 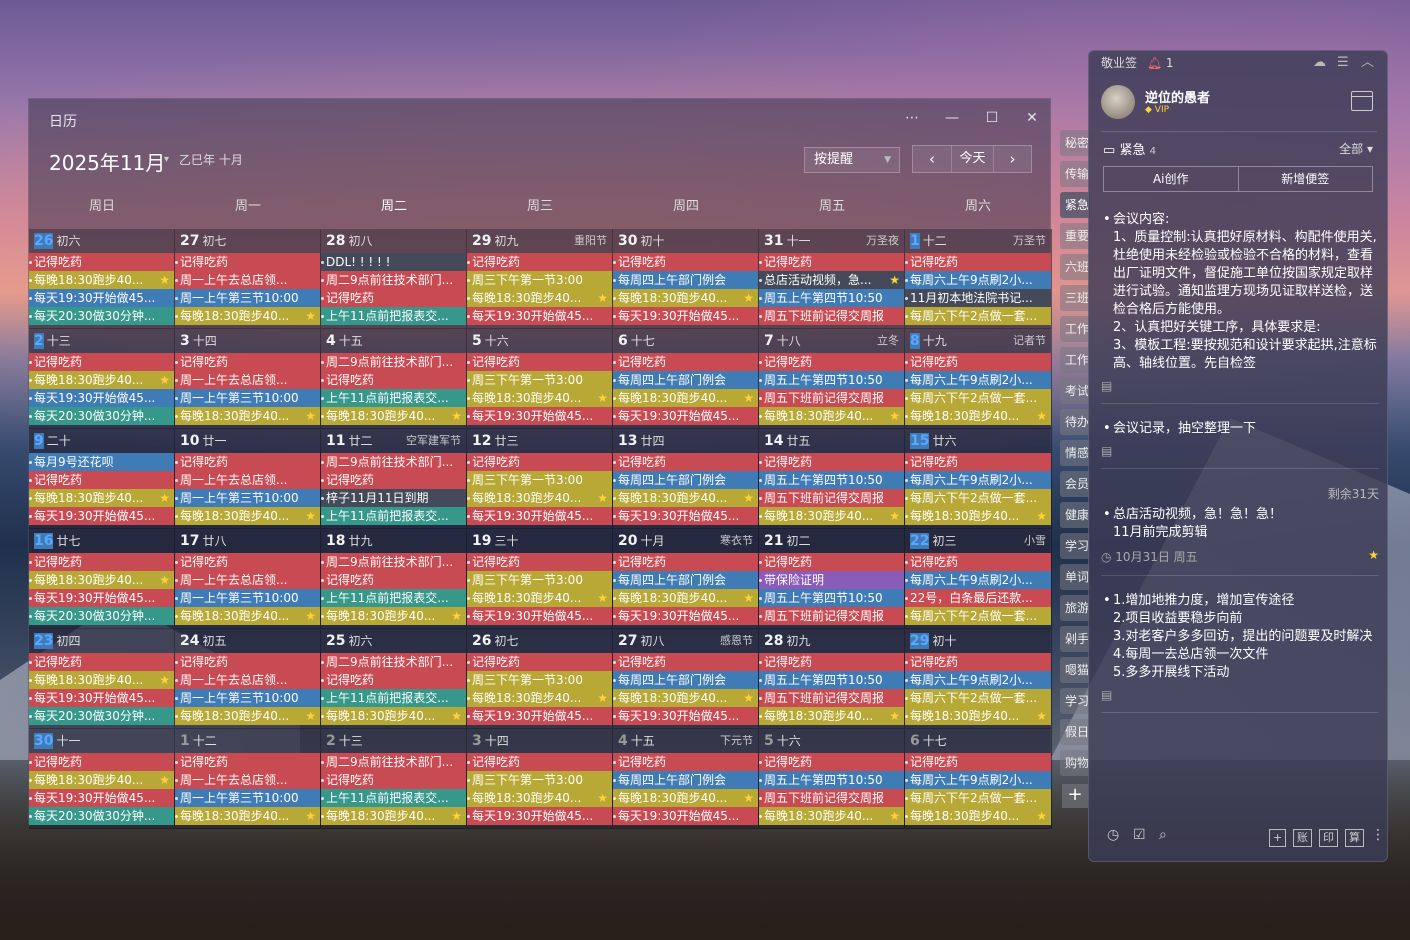 What do you see at coordinates (1075, 796) in the screenshot?
I see `add-category-button: +` at bounding box center [1075, 796].